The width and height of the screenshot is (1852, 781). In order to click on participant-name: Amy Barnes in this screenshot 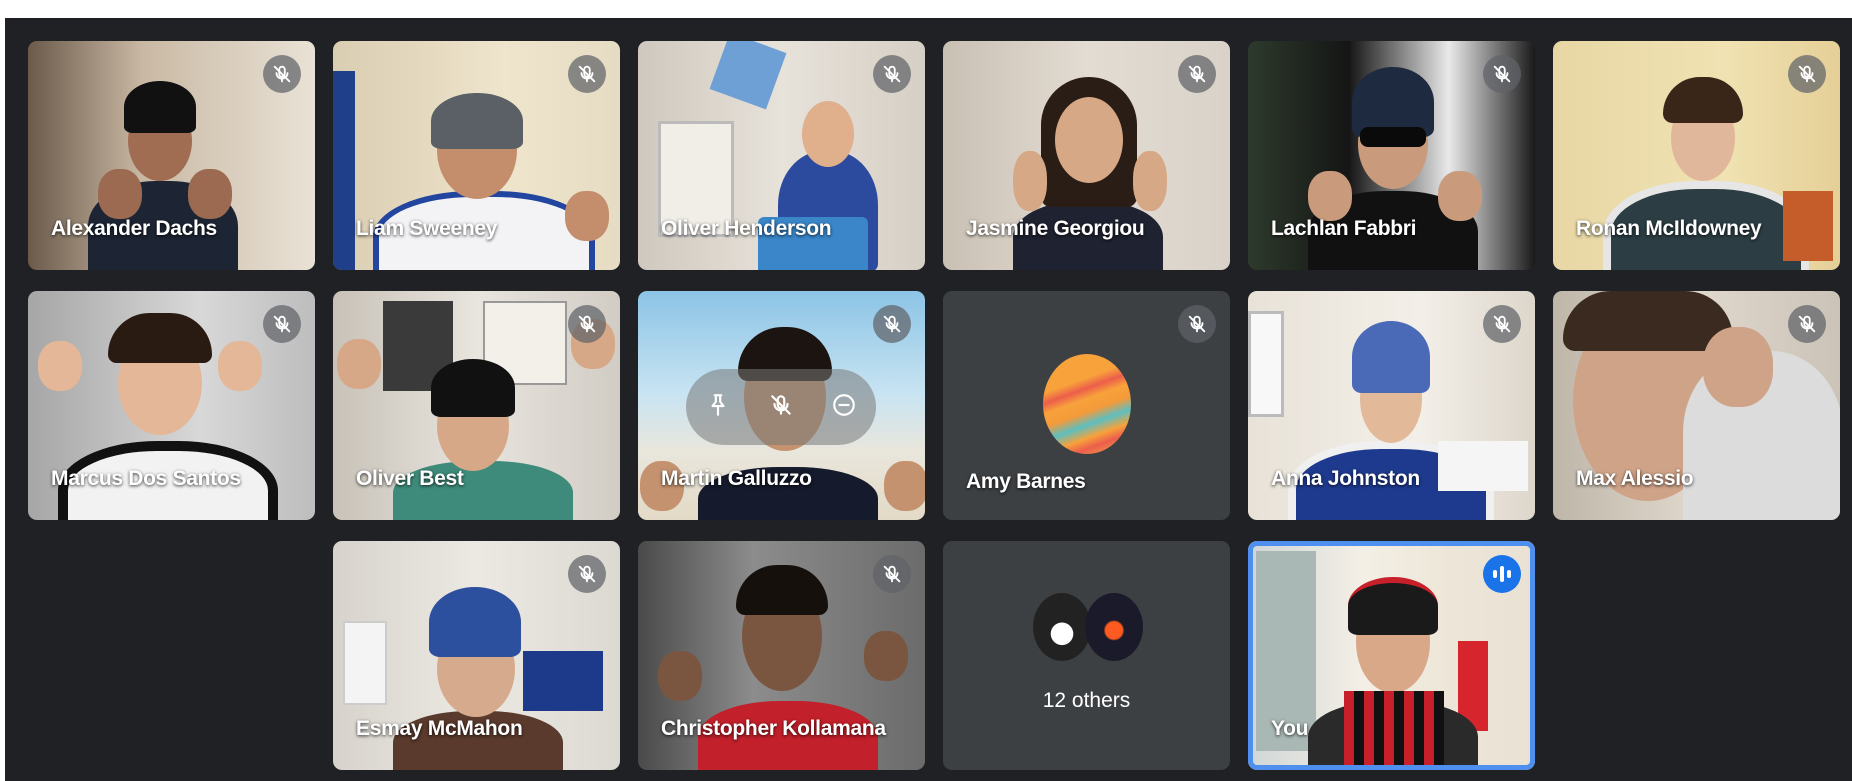, I will do `click(1026, 481)`.